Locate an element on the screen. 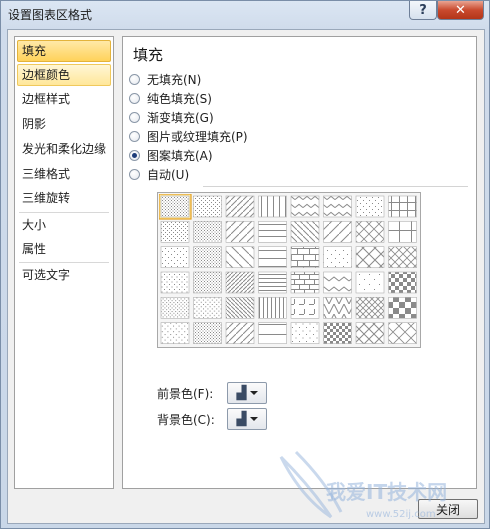 This screenshot has height=529, width=490. foreground-color-row: 前景色(F): ▟ is located at coordinates (212, 393).